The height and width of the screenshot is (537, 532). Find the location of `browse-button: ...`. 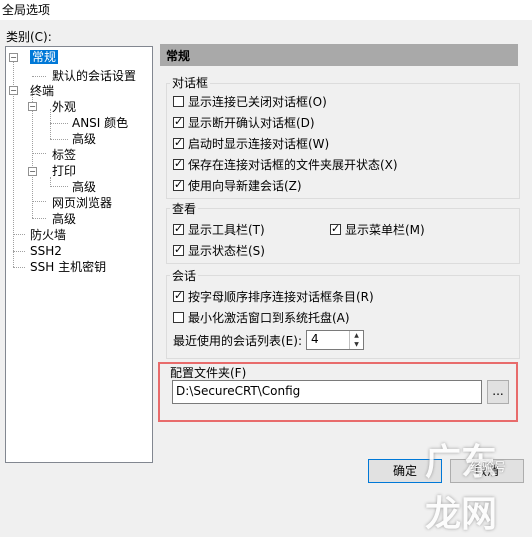

browse-button: ... is located at coordinates (498, 392).